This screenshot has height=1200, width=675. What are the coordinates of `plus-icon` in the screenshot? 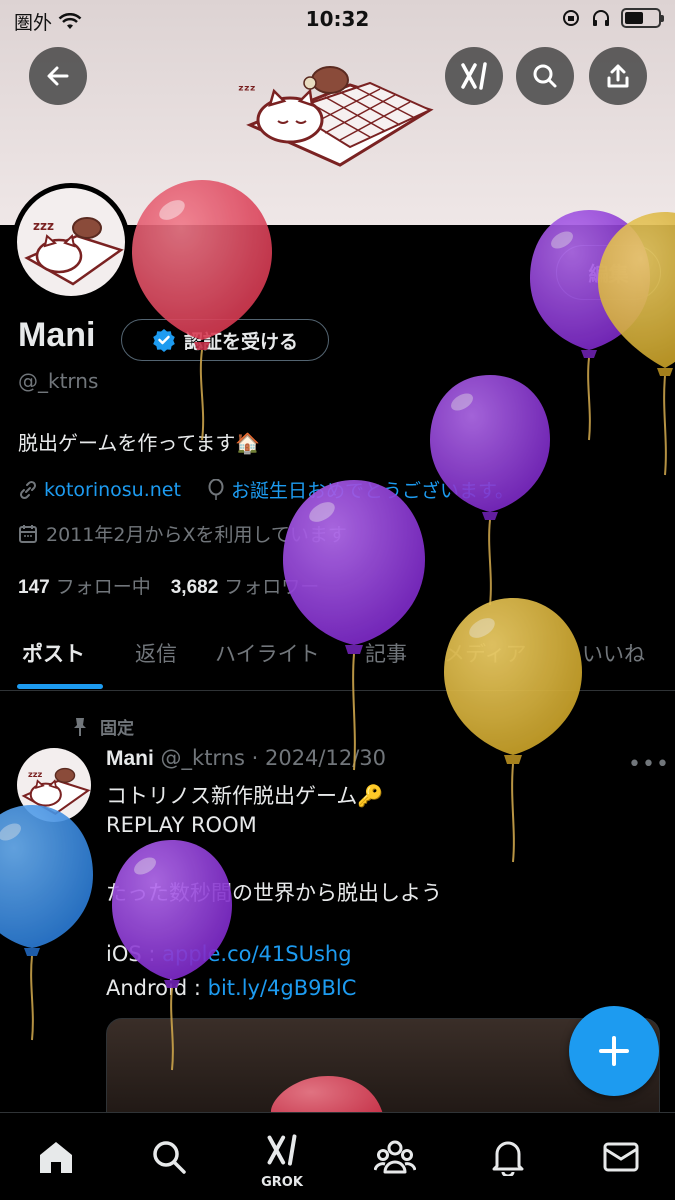 It's located at (614, 1051).